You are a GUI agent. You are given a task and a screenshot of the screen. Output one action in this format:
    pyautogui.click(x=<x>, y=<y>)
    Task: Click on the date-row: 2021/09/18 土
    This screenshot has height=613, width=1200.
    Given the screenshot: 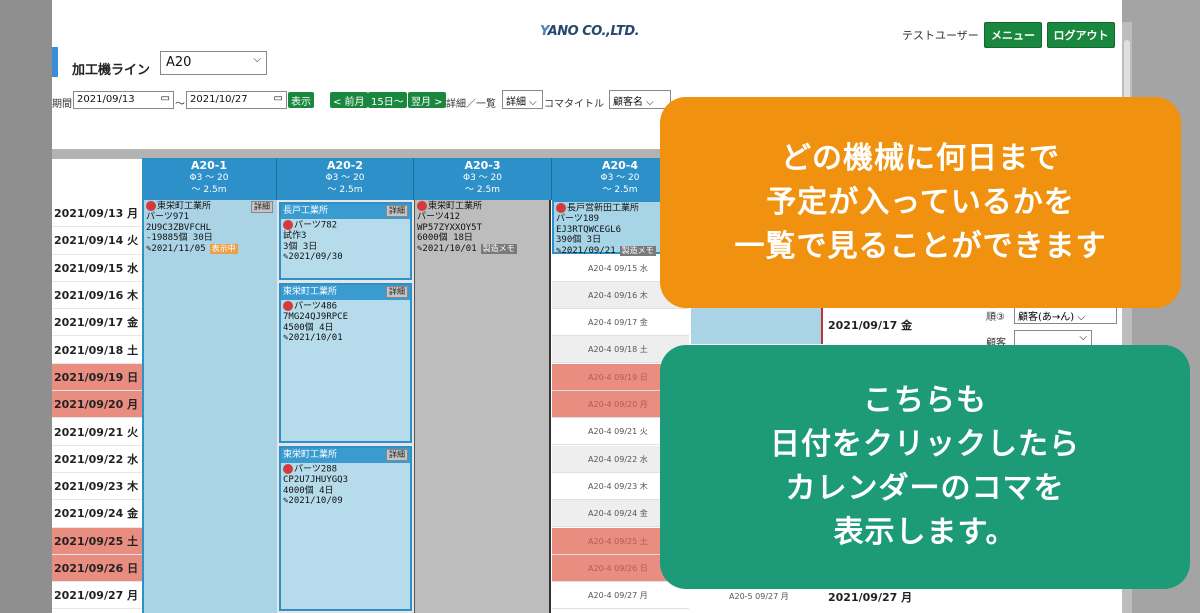 What is the action you would take?
    pyautogui.click(x=97, y=350)
    